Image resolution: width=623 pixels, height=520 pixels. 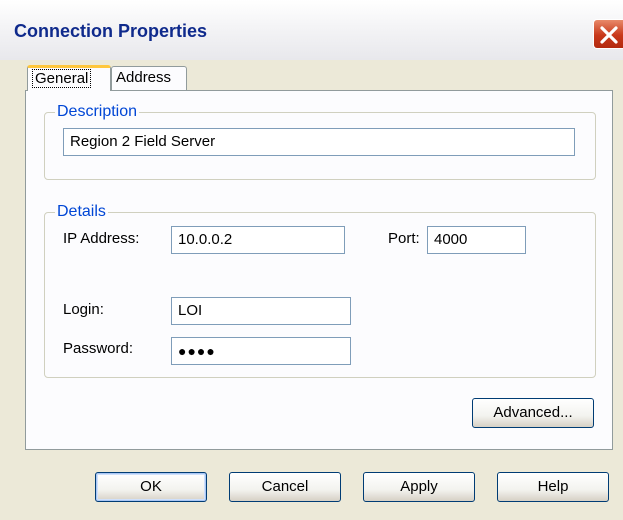 What do you see at coordinates (285, 487) in the screenshot?
I see `cancel-button: Cancel` at bounding box center [285, 487].